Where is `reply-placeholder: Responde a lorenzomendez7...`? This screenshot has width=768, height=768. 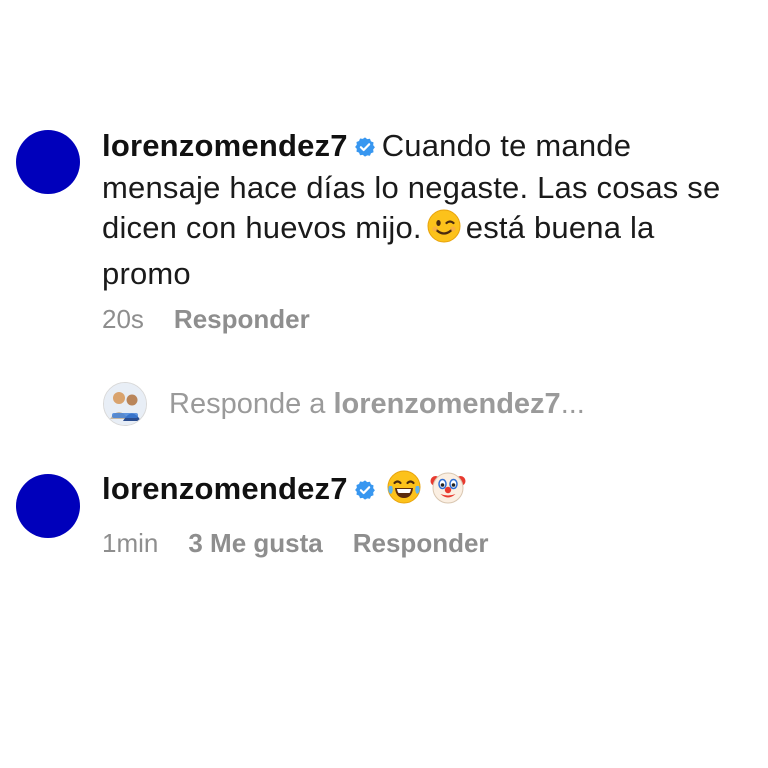
reply-placeholder: Responde a lorenzomendez7... is located at coordinates (377, 404).